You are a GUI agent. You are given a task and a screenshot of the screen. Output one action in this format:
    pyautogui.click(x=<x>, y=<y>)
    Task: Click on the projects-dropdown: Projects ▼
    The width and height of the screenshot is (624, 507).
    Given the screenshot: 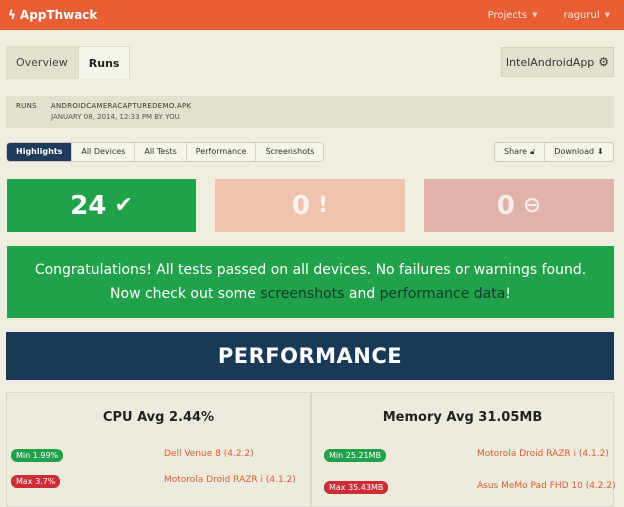 What is the action you would take?
    pyautogui.click(x=513, y=15)
    